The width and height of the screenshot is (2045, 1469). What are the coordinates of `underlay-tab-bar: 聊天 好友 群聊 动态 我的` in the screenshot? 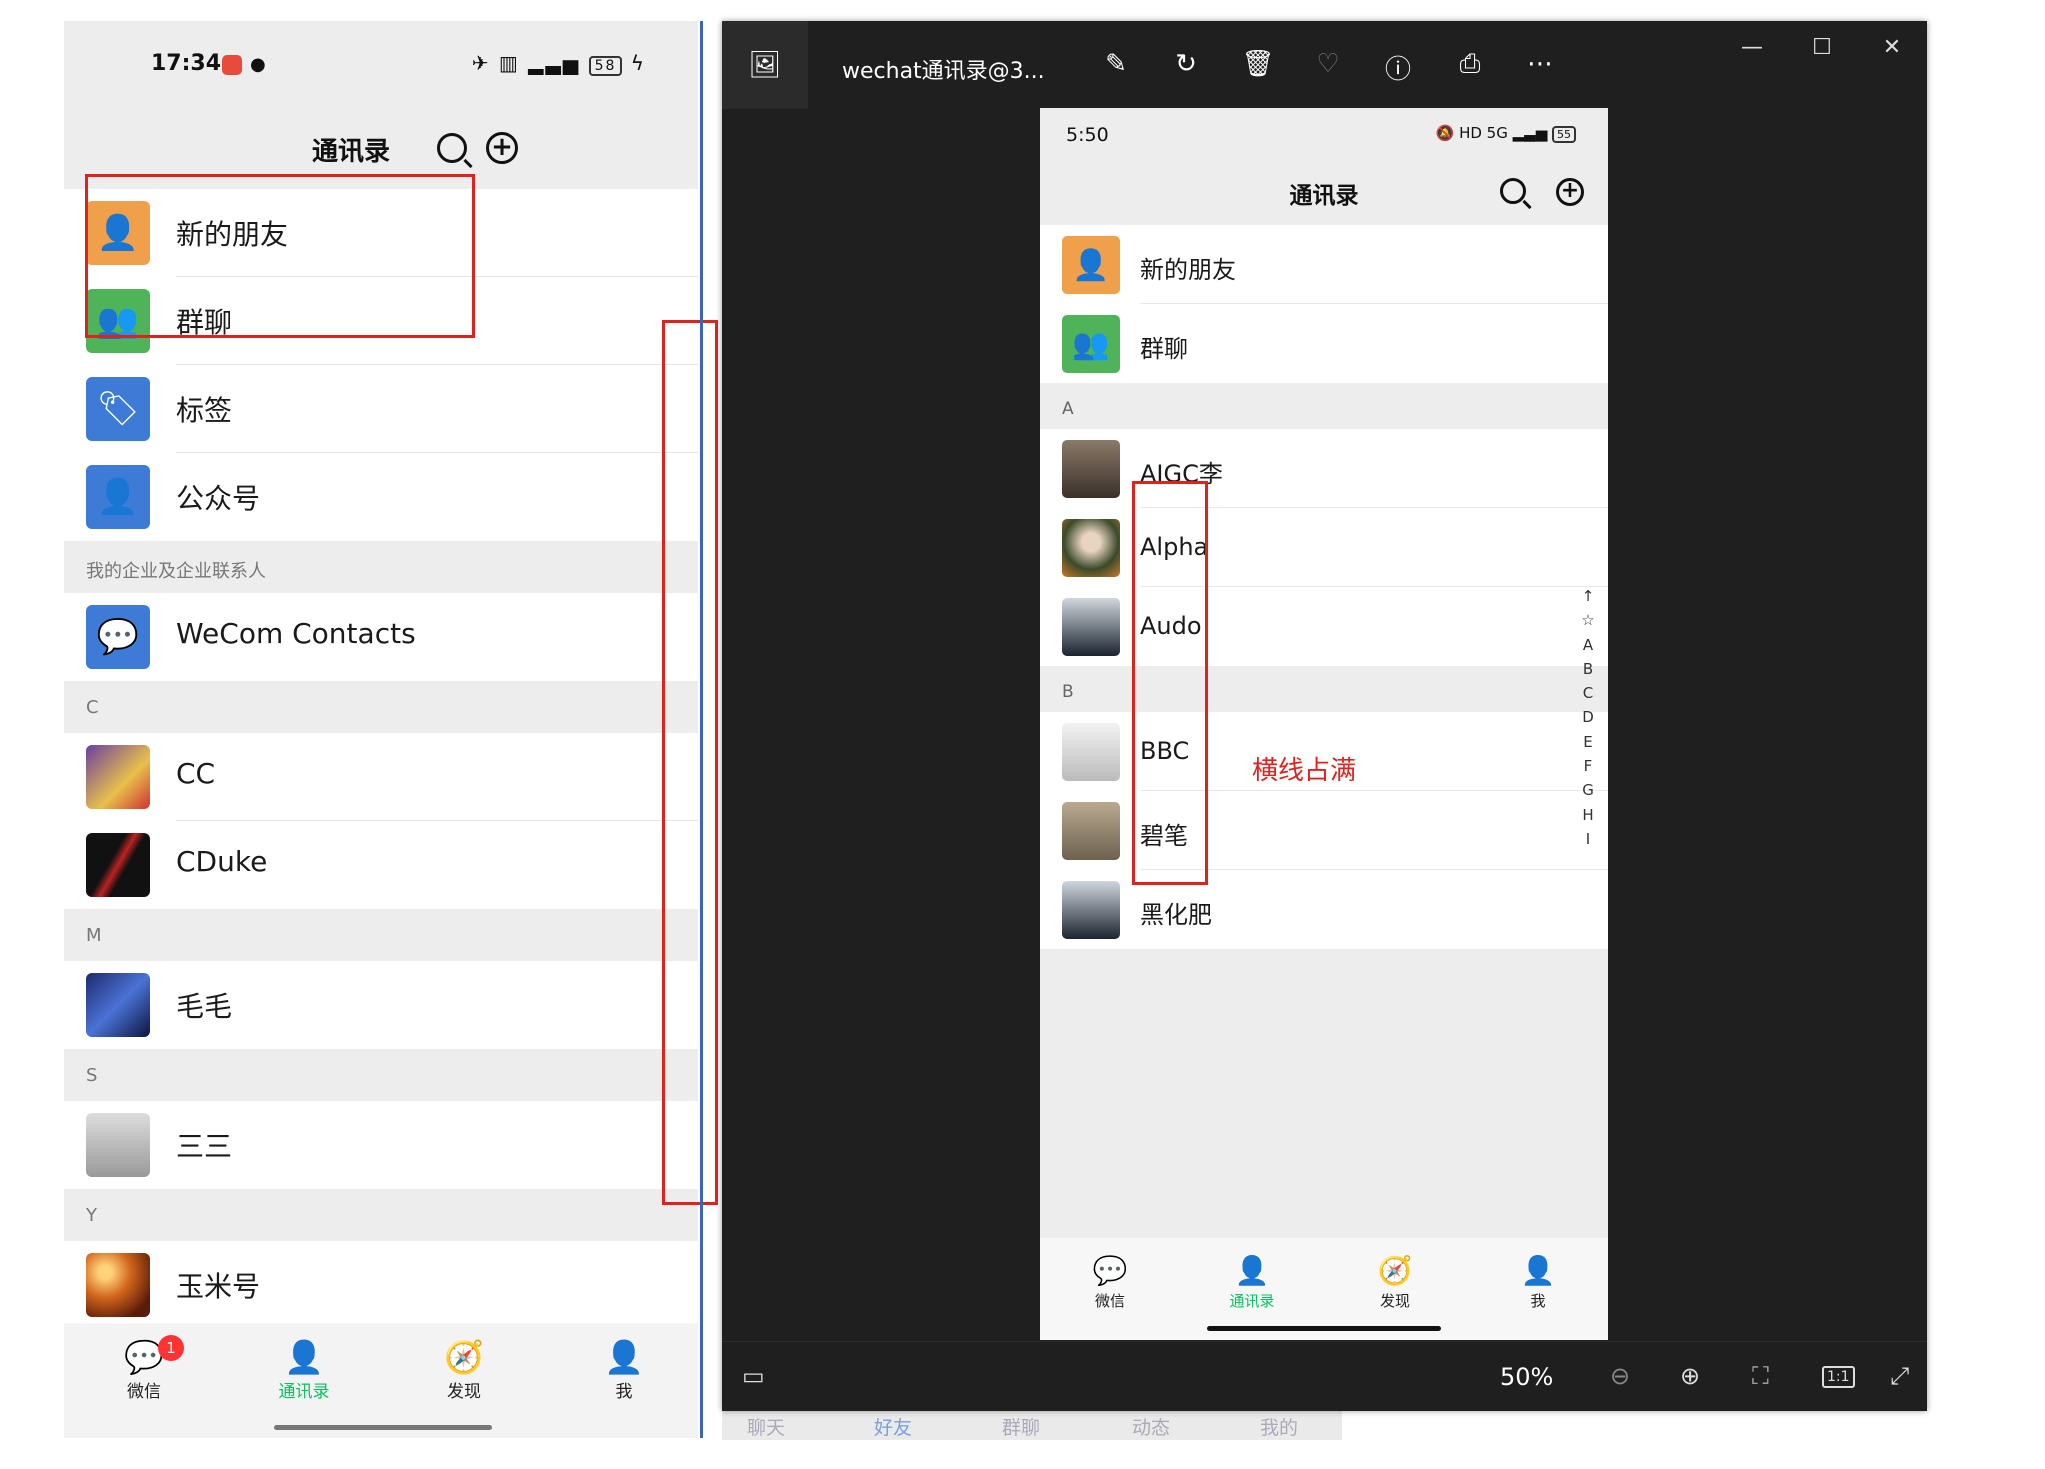 It's located at (1032, 1425).